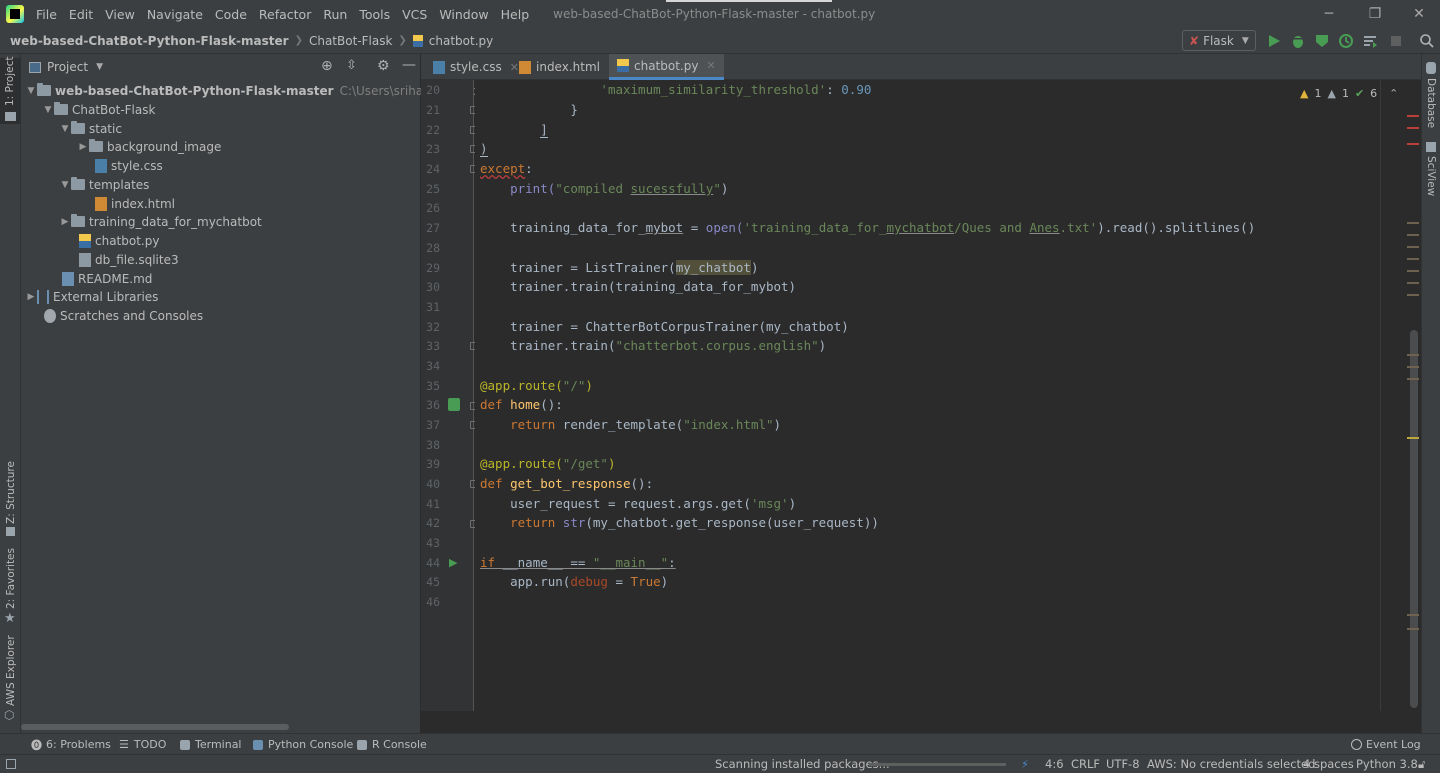 The image size is (1440, 773). What do you see at coordinates (1421, 764) in the screenshot?
I see `lock-icon: 🔓︎` at bounding box center [1421, 764].